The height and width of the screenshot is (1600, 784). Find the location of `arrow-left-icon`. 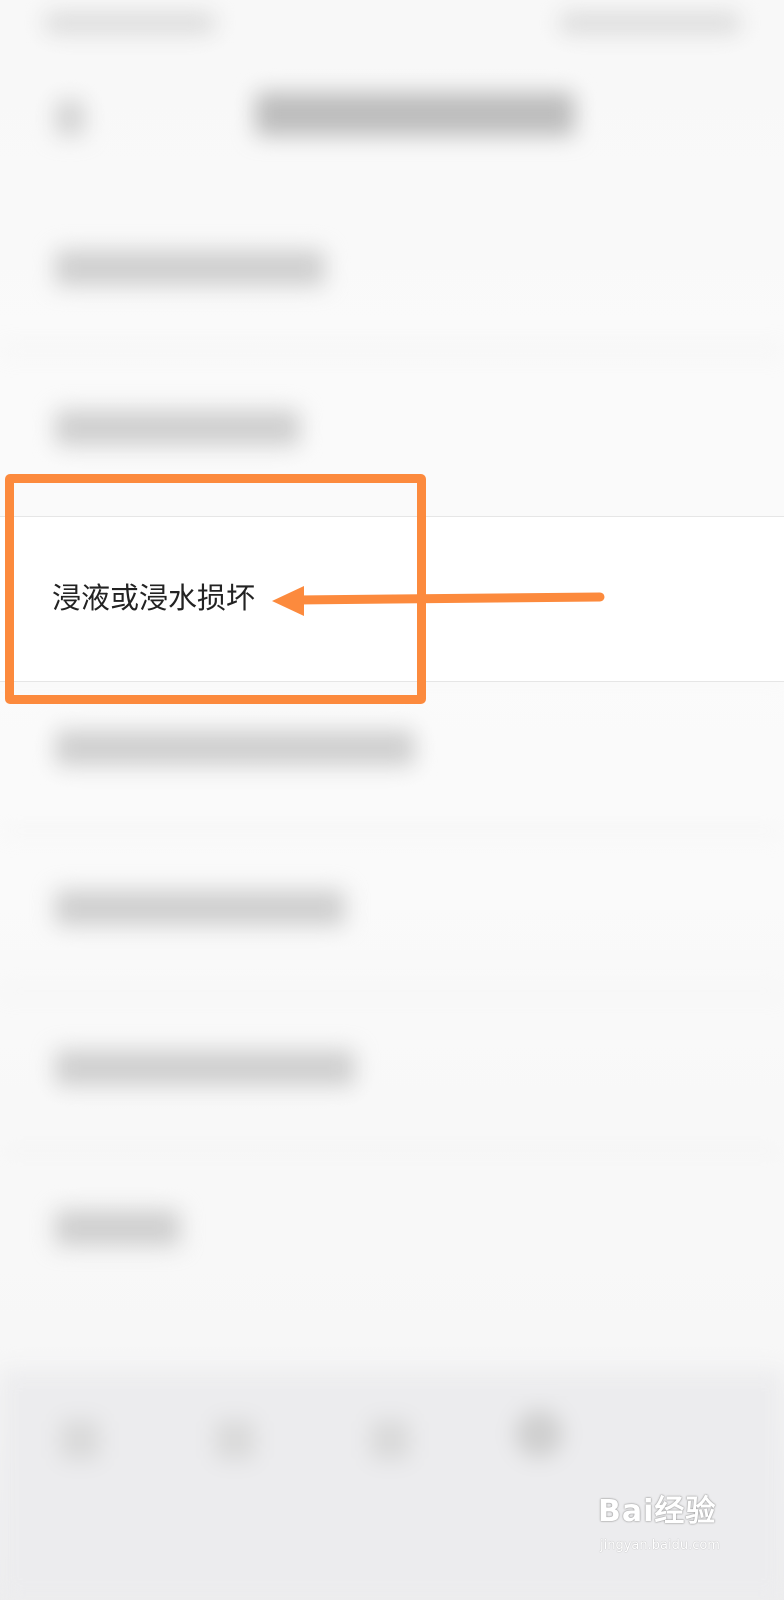

arrow-left-icon is located at coordinates (438, 601).